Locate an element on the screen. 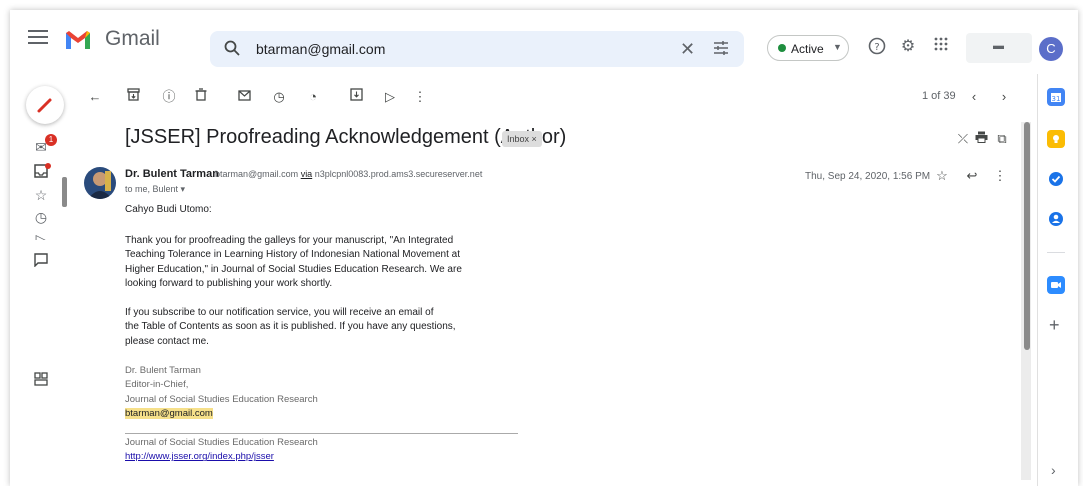  svg-text: 31 is located at coordinates (1056, 99).